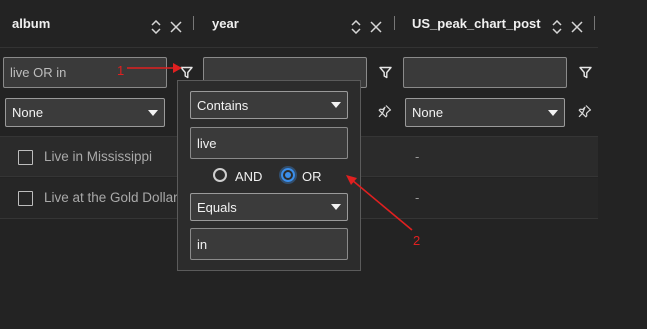 This screenshot has width=647, height=329. Describe the element at coordinates (428, 112) in the screenshot. I see `us-peak-operator-value: None` at that location.